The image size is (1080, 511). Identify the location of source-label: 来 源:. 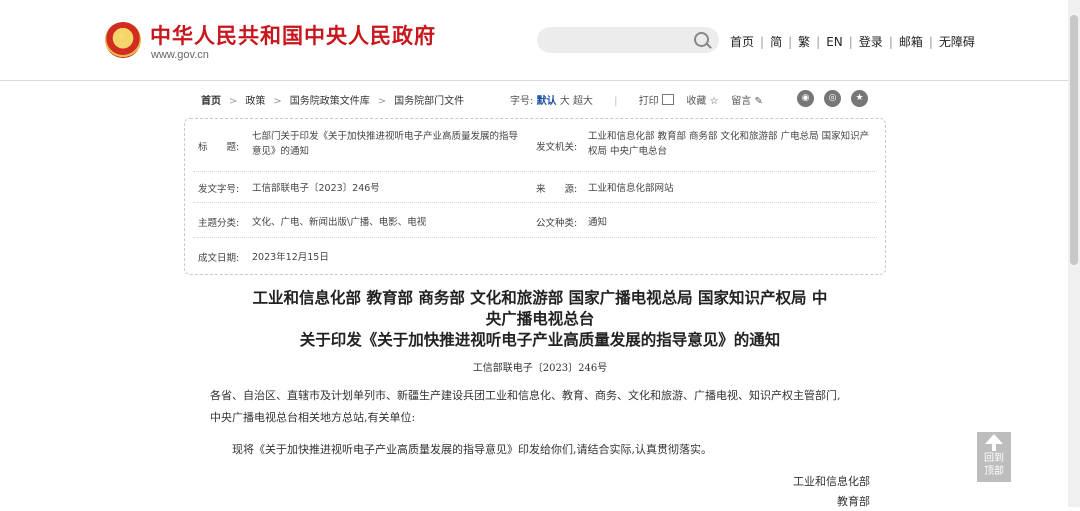
(557, 189).